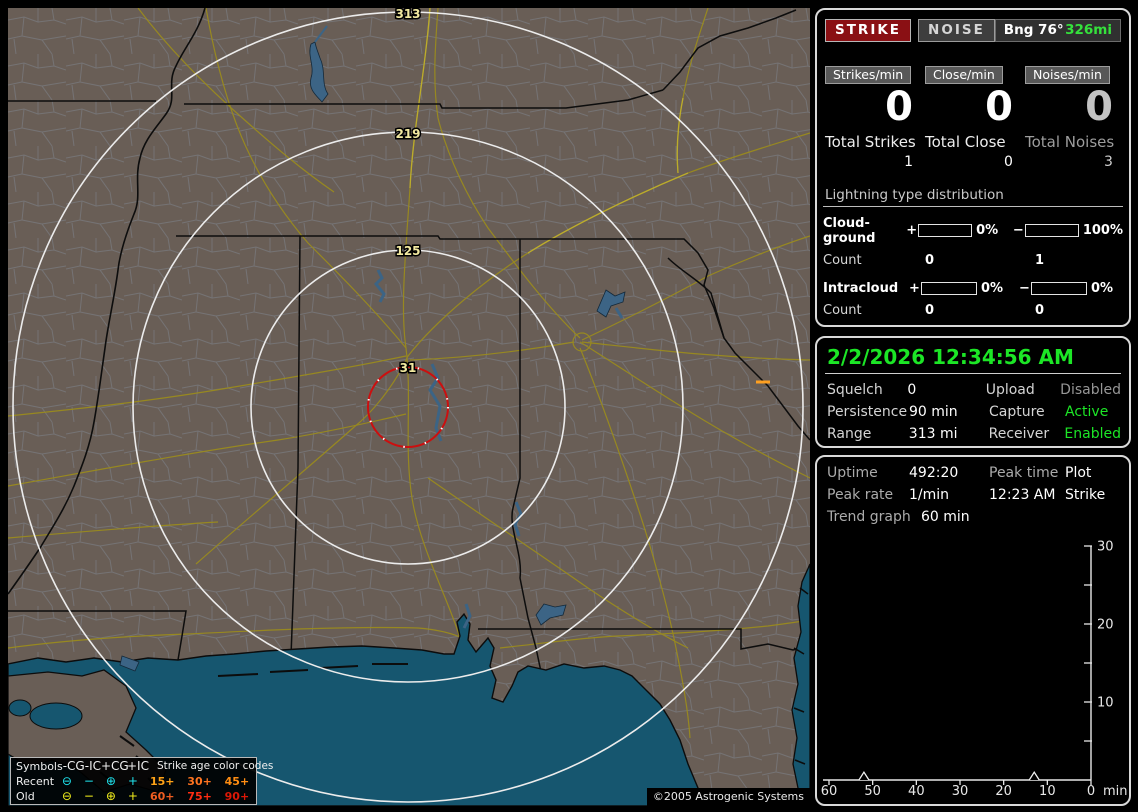 This screenshot has width=1138, height=812. What do you see at coordinates (1040, 310) in the screenshot?
I see `ic-negative-count: 0` at bounding box center [1040, 310].